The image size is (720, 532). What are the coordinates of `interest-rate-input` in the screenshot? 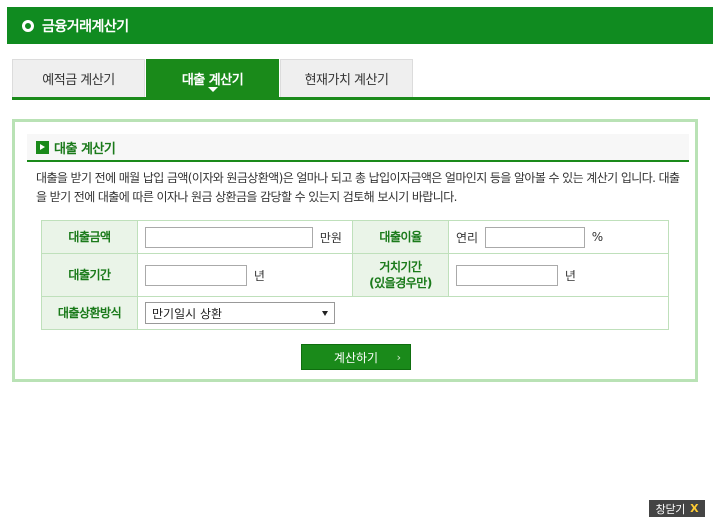 It's located at (534, 237).